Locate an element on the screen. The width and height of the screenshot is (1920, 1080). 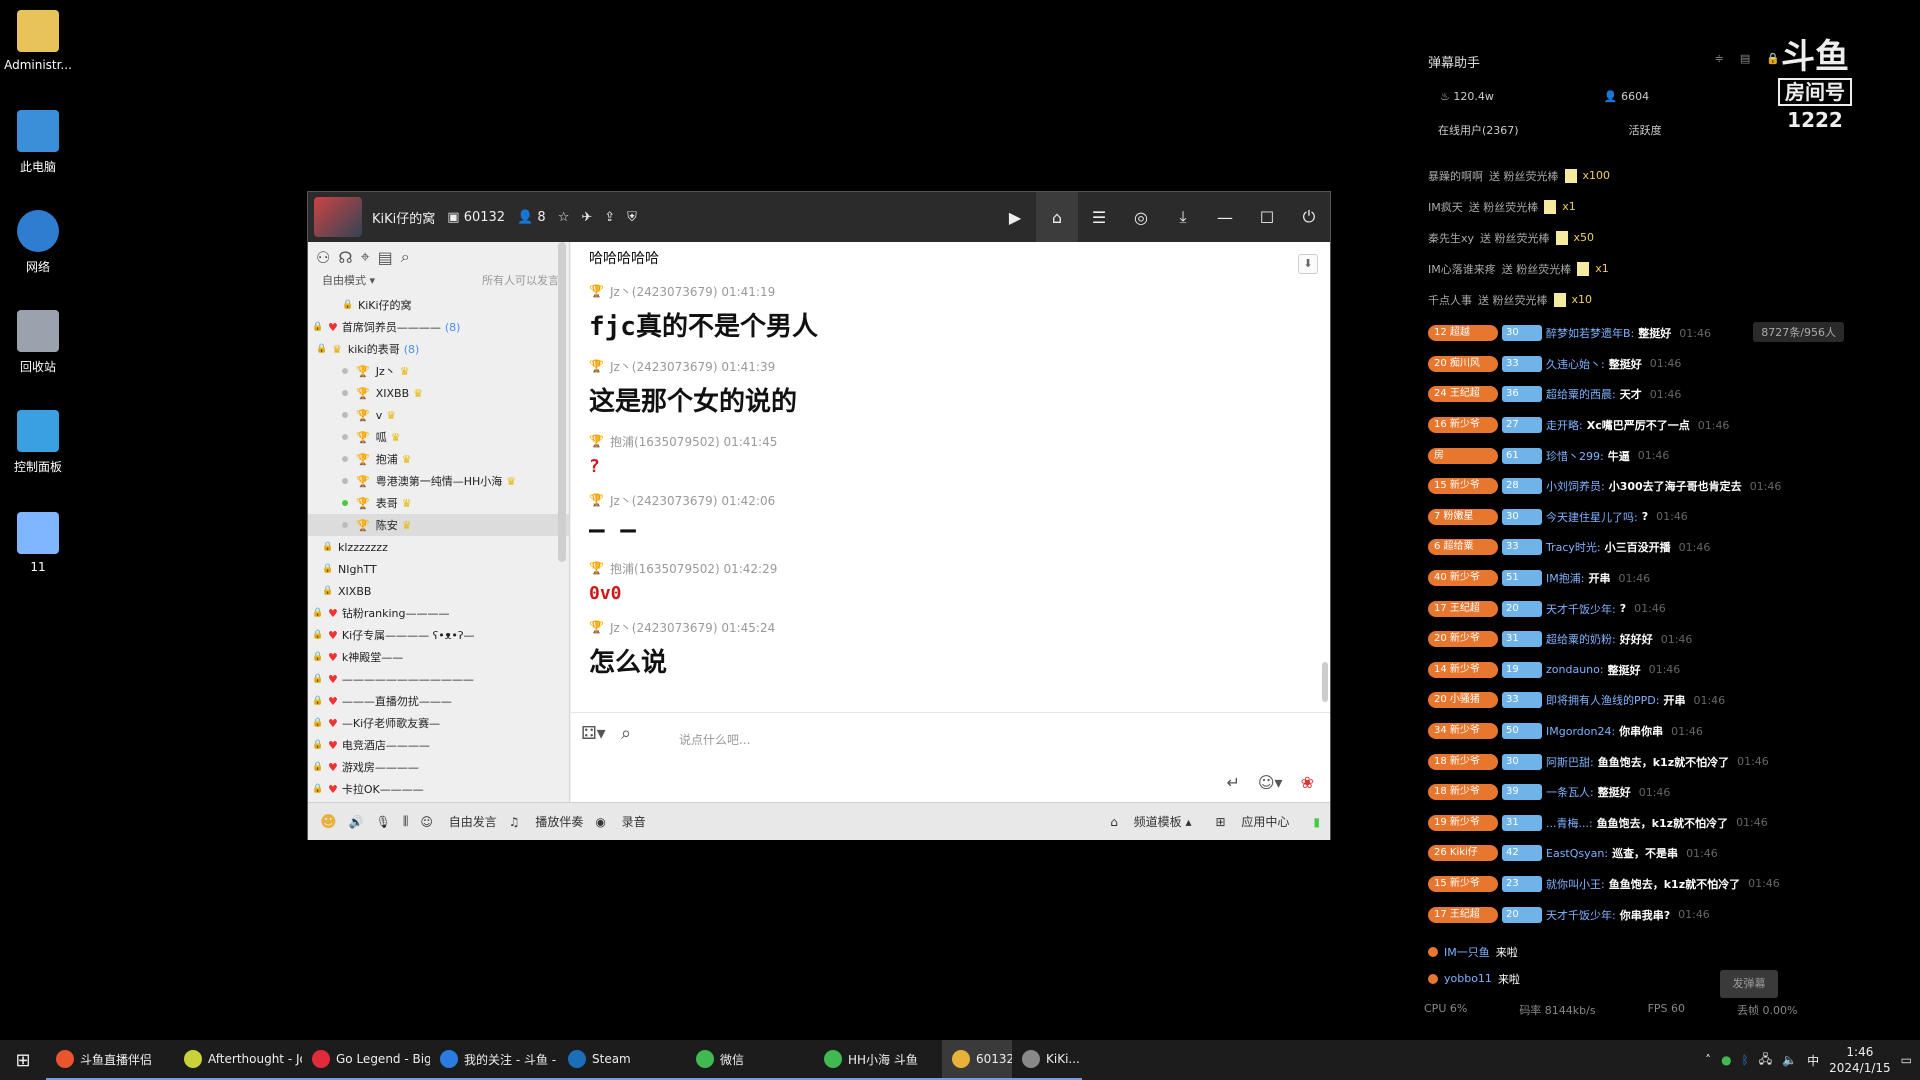
danmu-user: Tracy时光: is located at coordinates (1573, 547).